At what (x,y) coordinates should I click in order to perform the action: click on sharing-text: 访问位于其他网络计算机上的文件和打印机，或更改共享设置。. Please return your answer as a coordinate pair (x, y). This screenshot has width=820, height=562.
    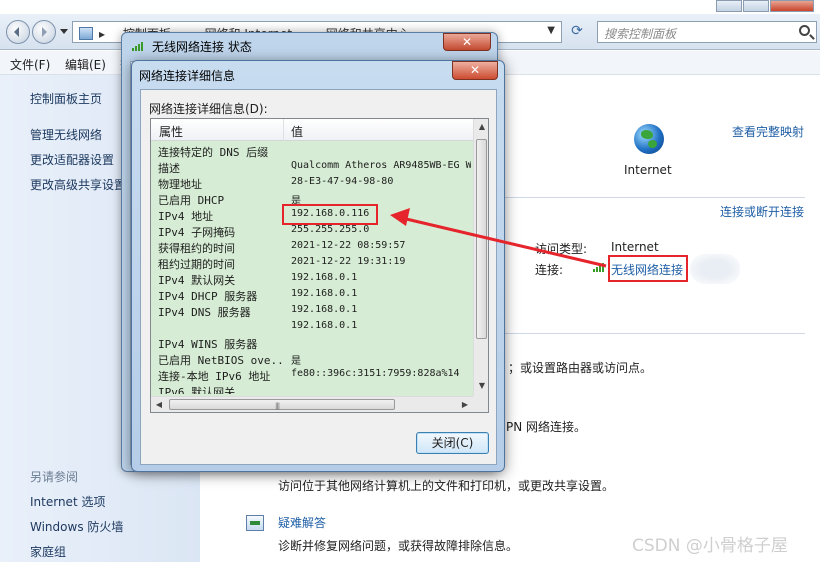
    Looking at the image, I should click on (446, 486).